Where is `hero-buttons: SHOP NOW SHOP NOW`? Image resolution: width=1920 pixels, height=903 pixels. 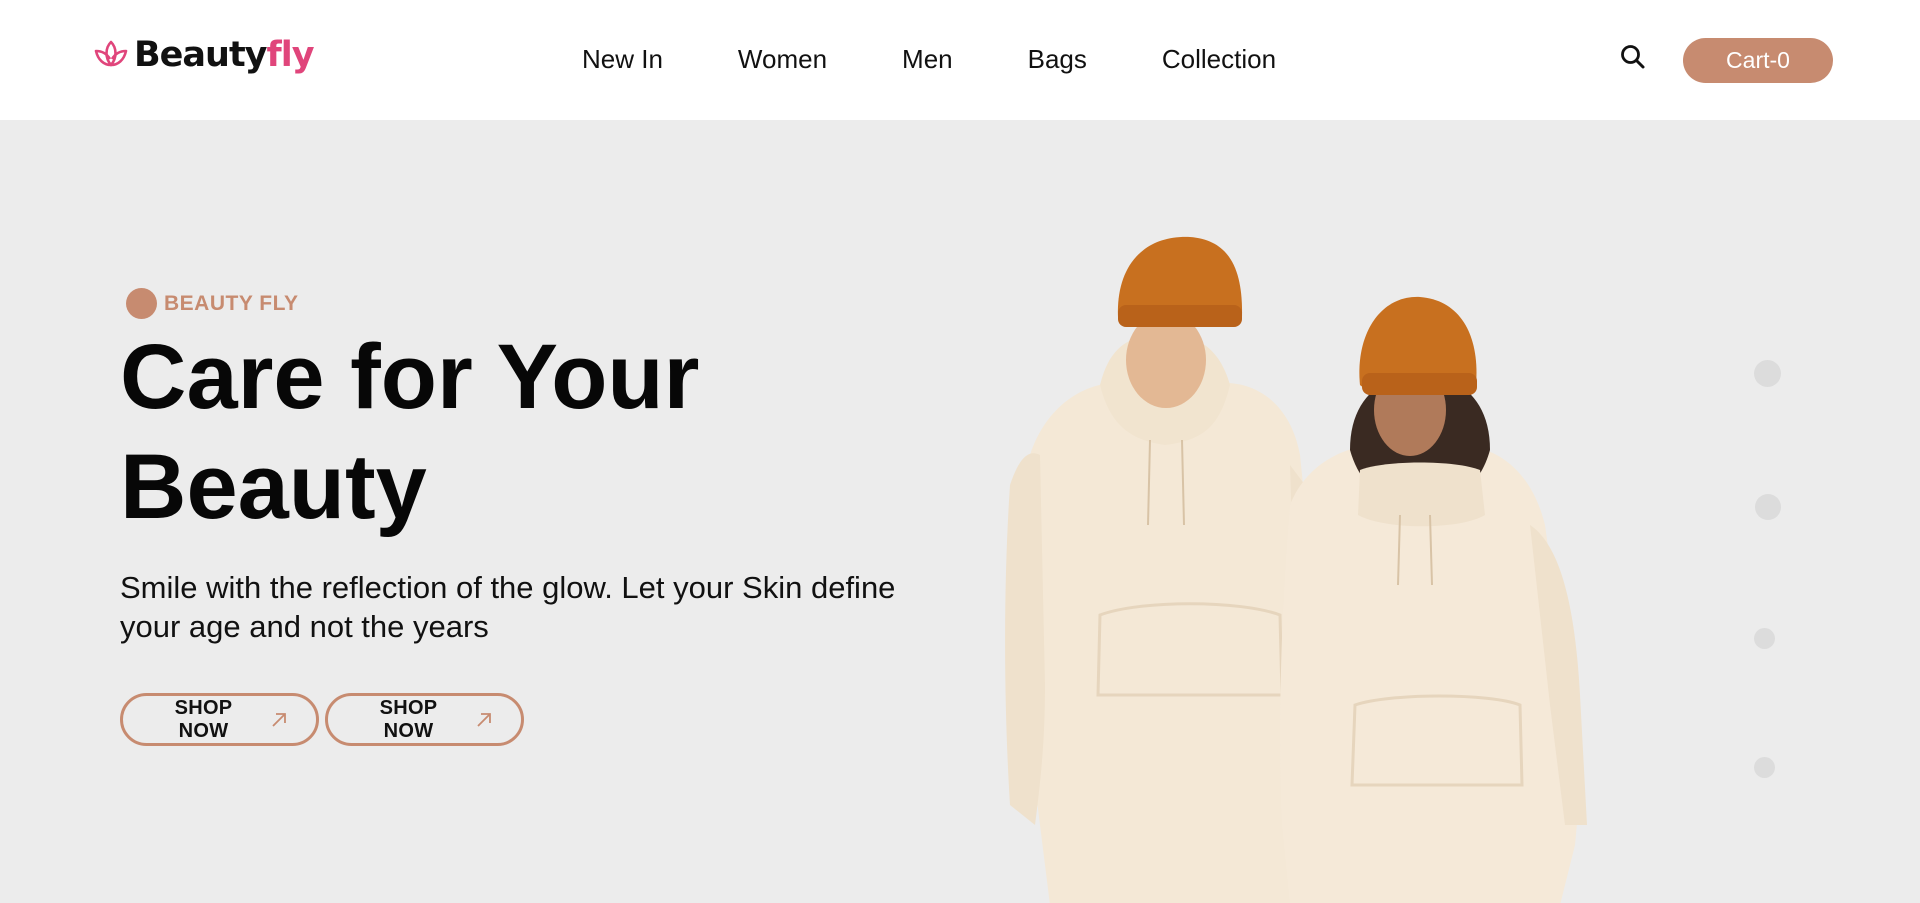 hero-buttons: SHOP NOW SHOP NOW is located at coordinates (325, 719).